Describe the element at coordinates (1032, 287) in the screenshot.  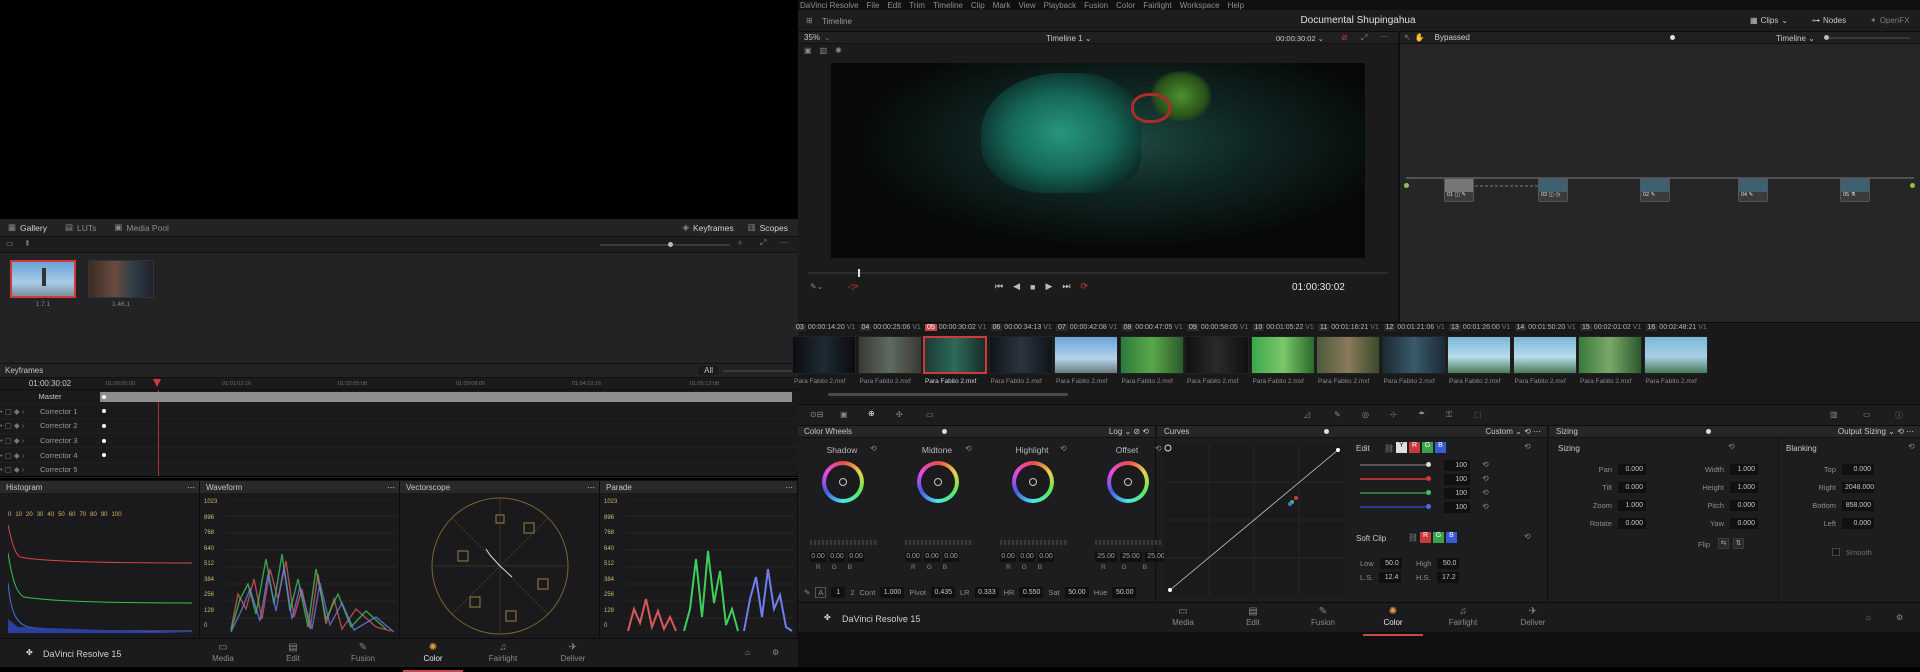
I see `stop-icon: ■` at that location.